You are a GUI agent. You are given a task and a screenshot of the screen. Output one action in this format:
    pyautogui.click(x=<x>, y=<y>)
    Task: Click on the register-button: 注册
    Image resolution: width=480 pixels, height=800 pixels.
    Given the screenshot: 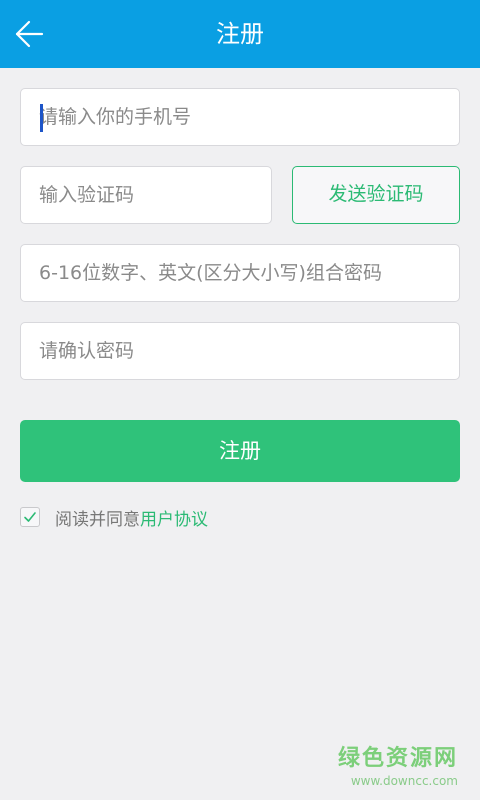 What is the action you would take?
    pyautogui.click(x=240, y=451)
    